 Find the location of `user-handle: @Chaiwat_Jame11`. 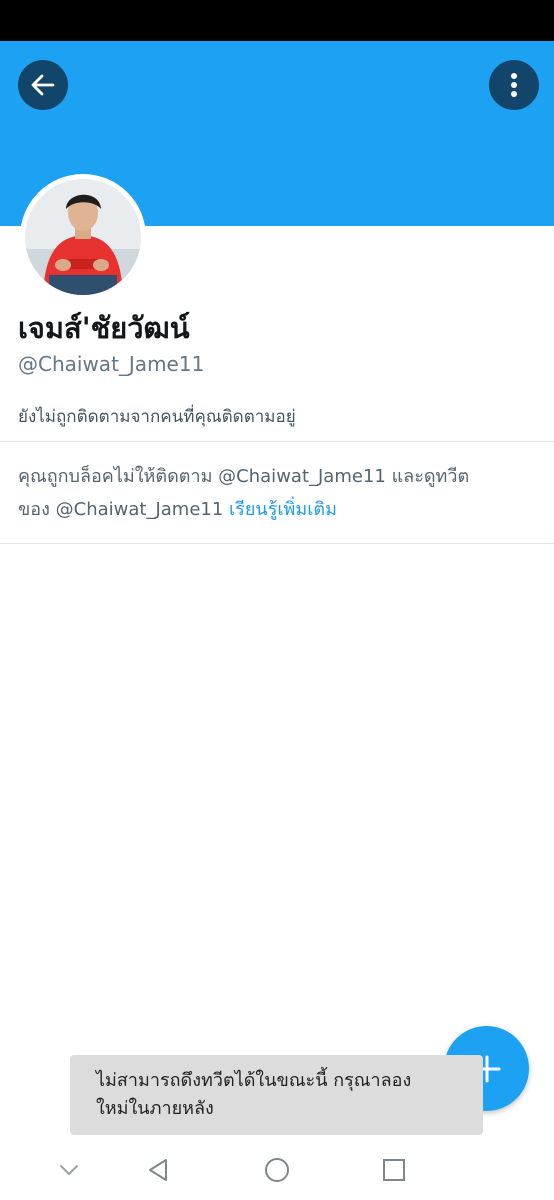

user-handle: @Chaiwat_Jame11 is located at coordinates (111, 364).